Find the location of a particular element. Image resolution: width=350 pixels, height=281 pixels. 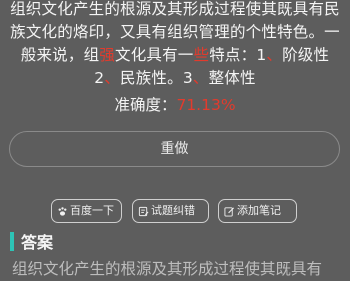

answer-accent-bar is located at coordinates (12, 241).